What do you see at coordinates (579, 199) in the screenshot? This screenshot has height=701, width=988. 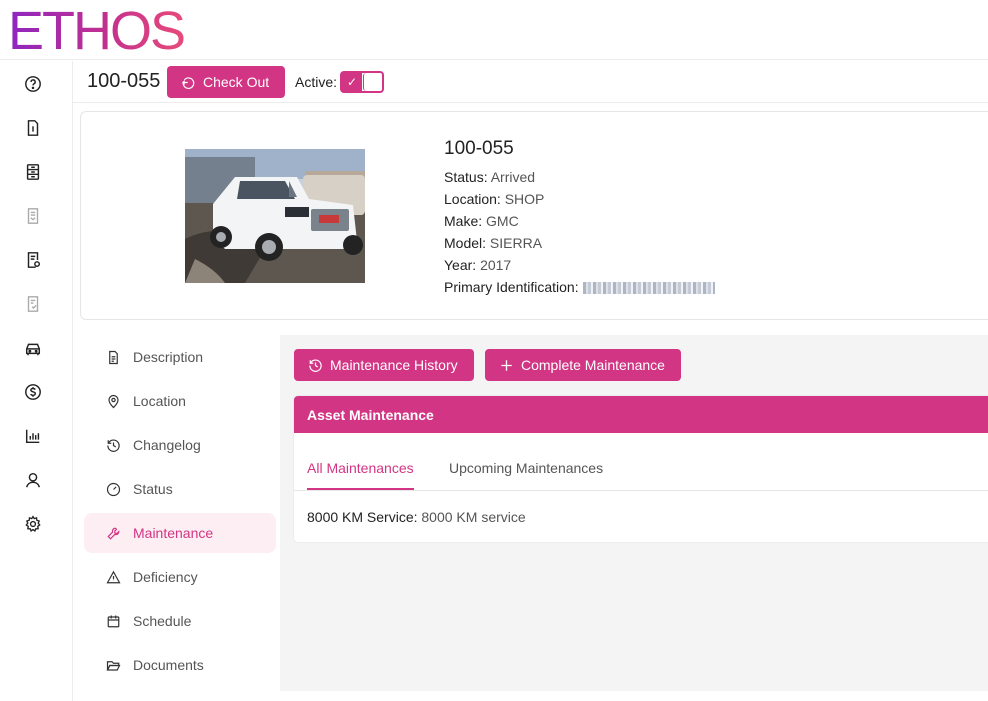 I see `location-row: Location: SHOP` at bounding box center [579, 199].